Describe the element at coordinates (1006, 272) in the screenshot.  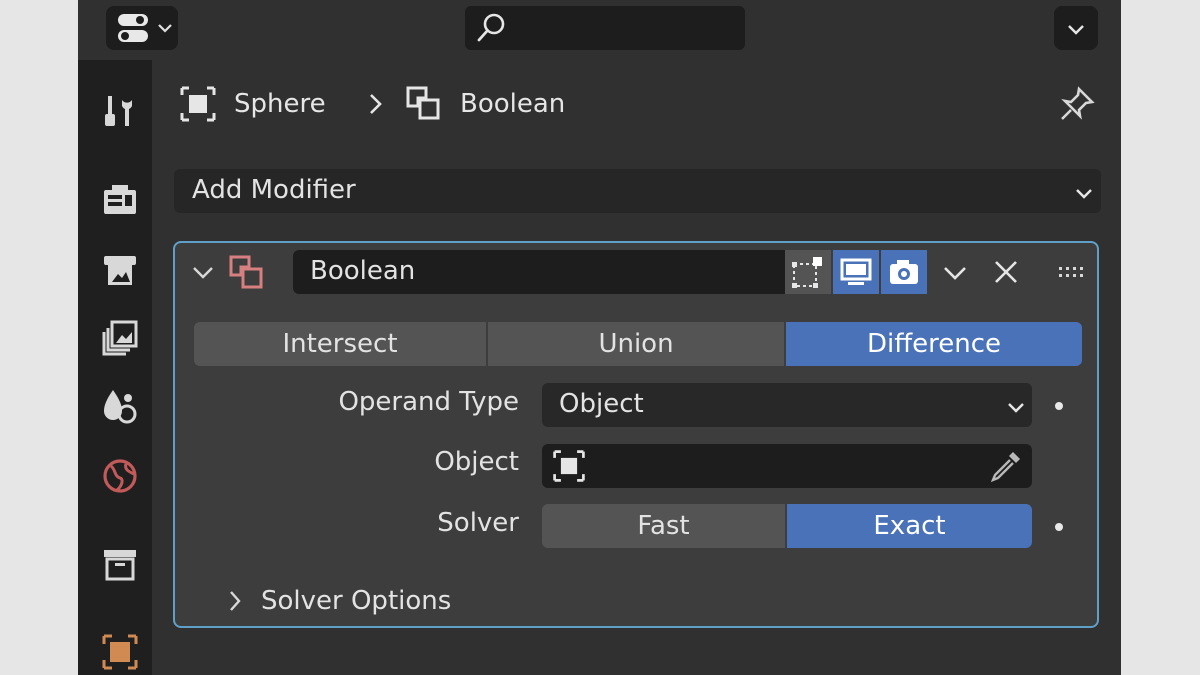
I see `close-icon` at that location.